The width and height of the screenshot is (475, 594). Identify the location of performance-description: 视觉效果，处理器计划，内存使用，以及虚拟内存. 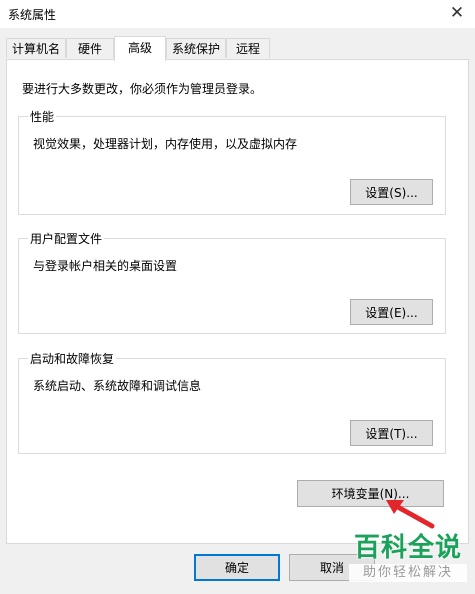
(165, 144).